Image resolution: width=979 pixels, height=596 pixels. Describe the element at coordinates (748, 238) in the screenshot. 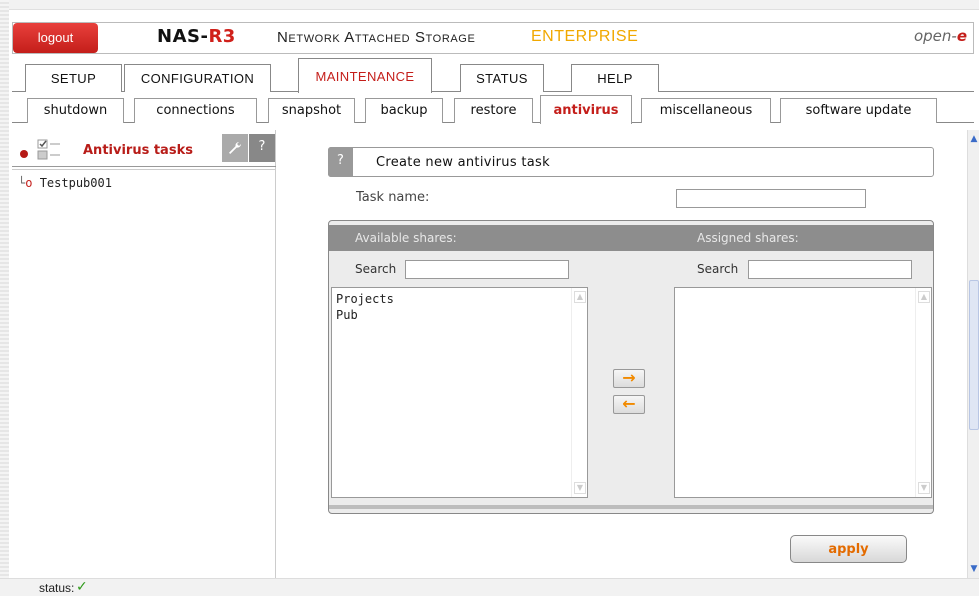

I see `assigned-shares-label: Assigned shares:` at that location.